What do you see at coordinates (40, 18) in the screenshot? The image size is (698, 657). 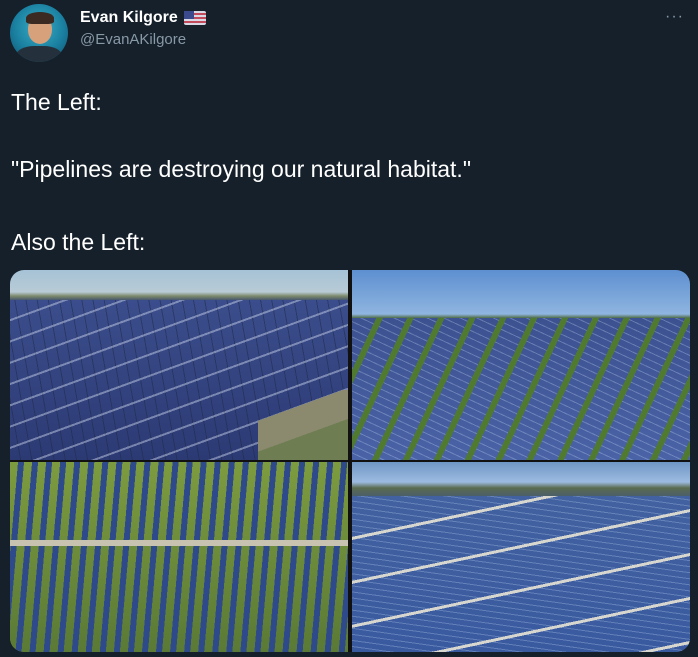 I see `avatar-hair` at bounding box center [40, 18].